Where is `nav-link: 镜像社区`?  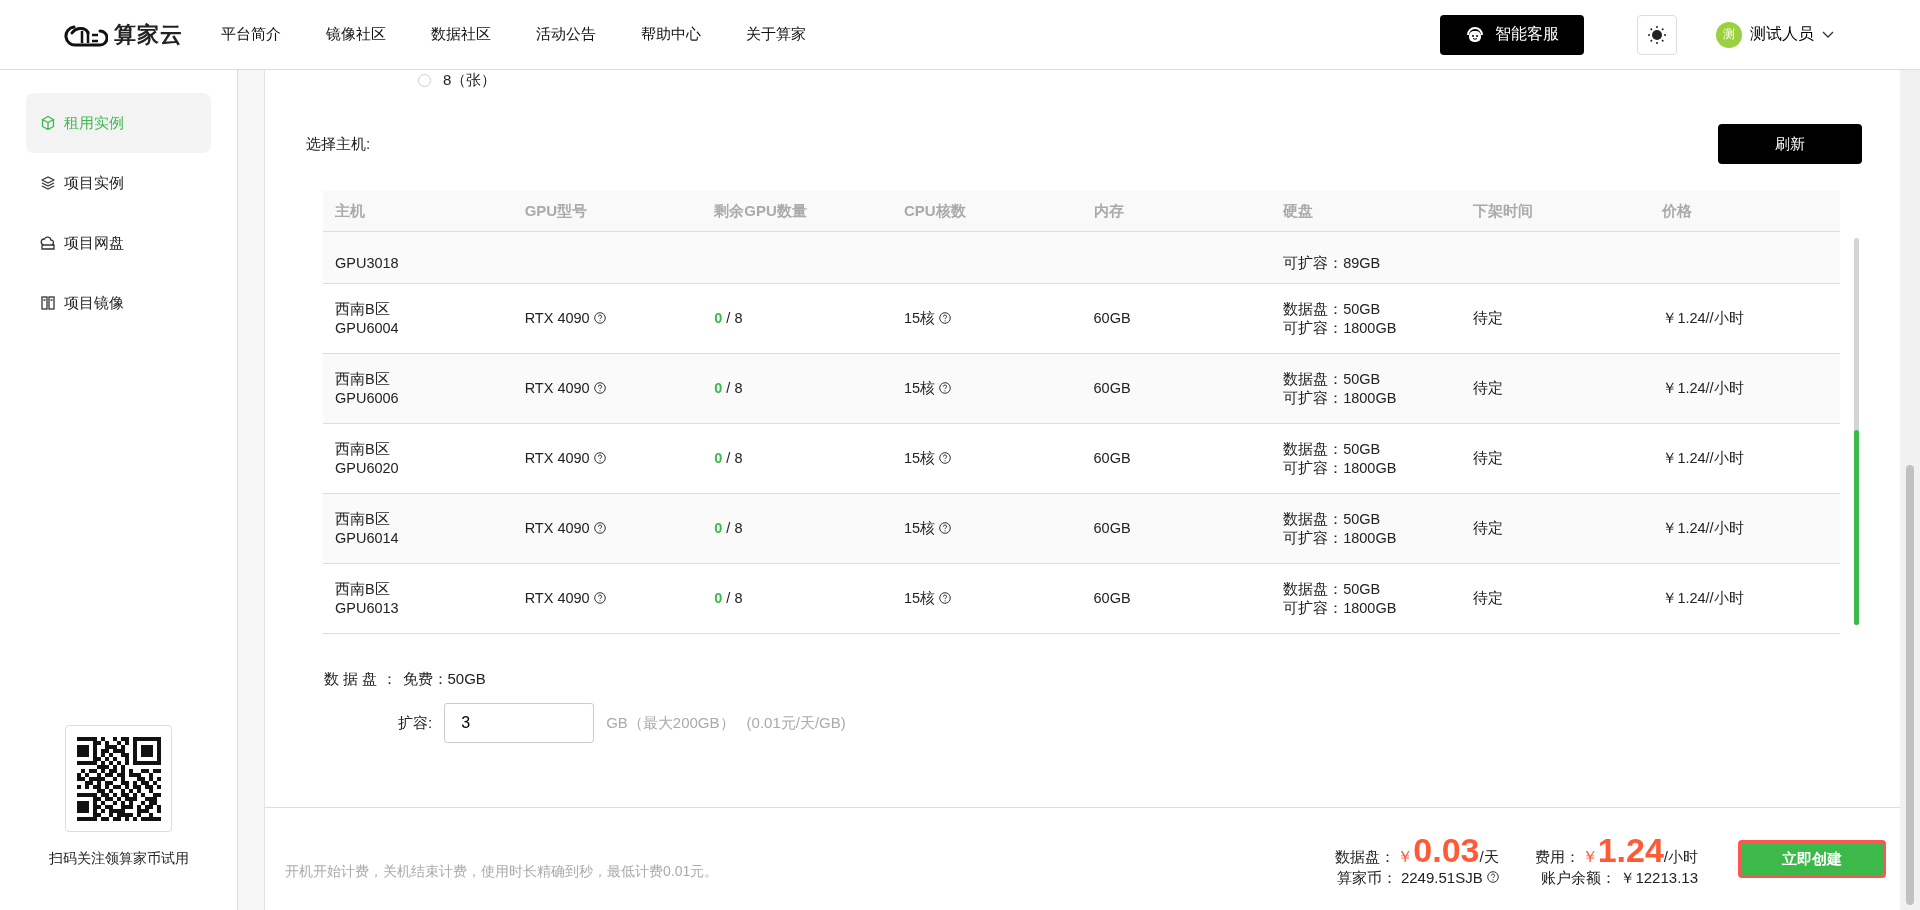 nav-link: 镜像社区 is located at coordinates (356, 34).